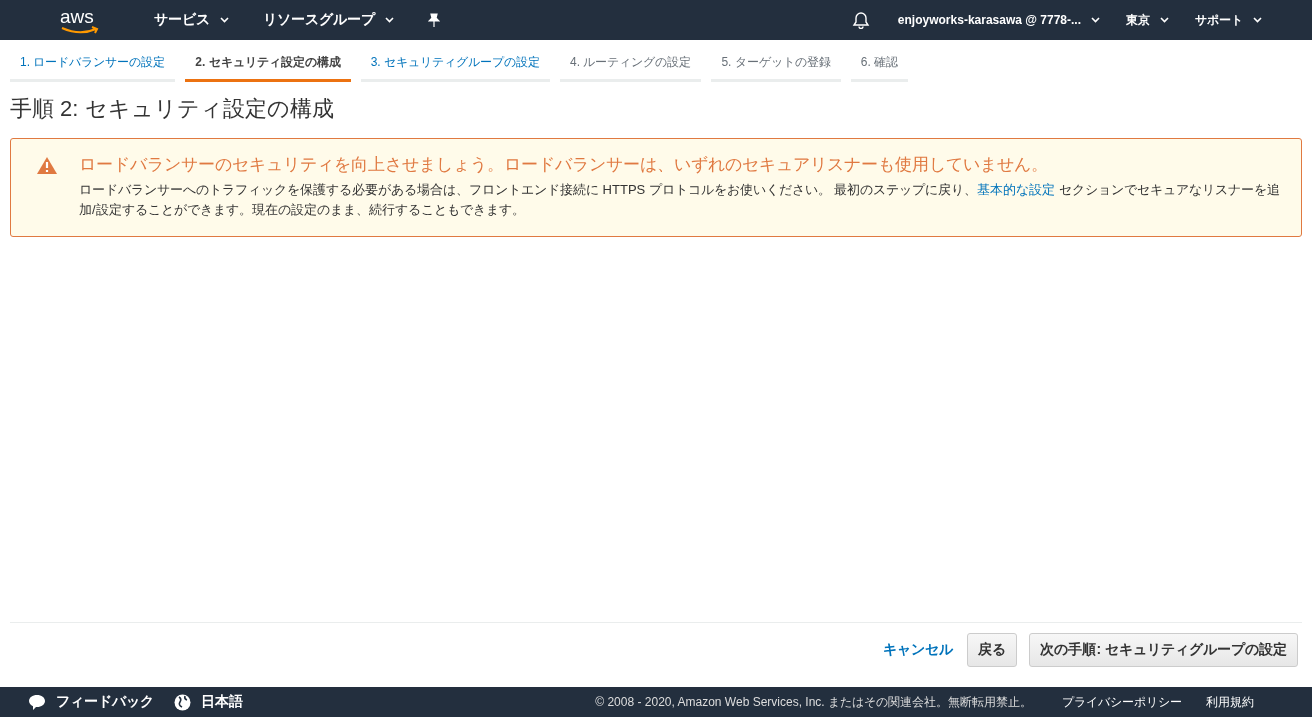  Describe the element at coordinates (434, 20) in the screenshot. I see `pin-icon` at that location.